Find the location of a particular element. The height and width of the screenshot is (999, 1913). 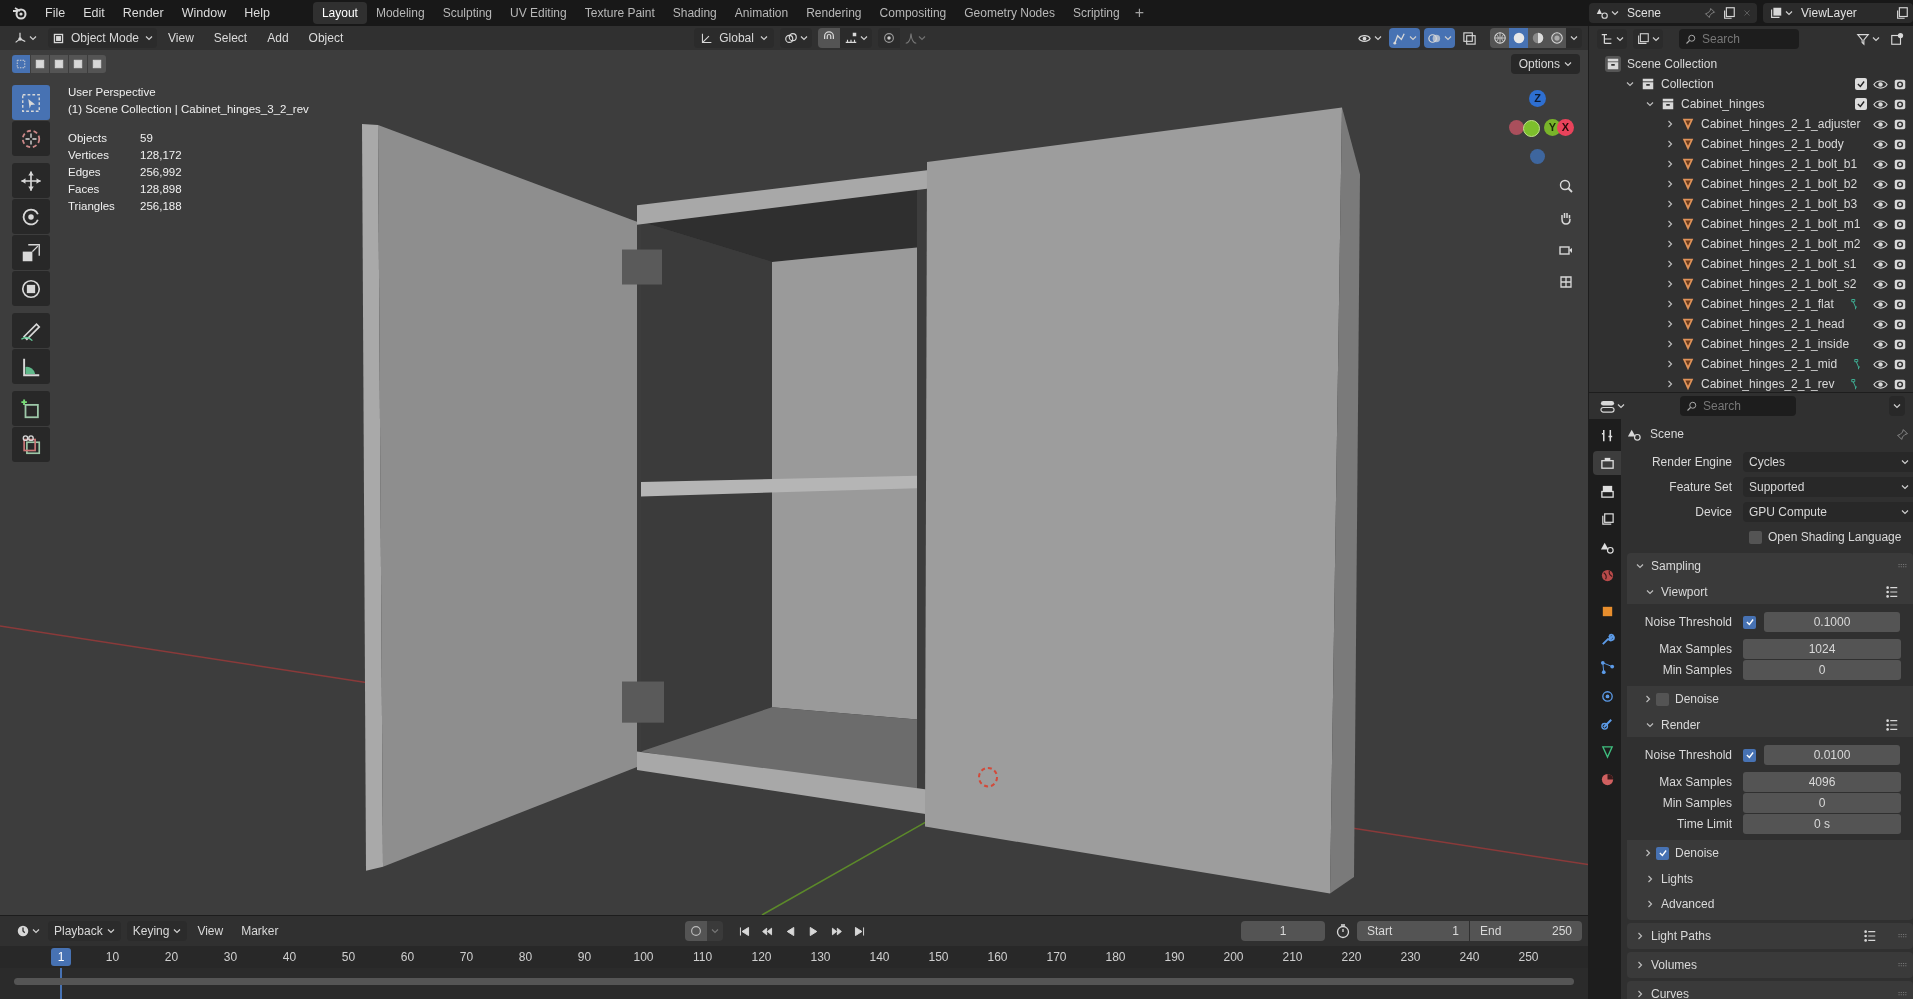

scene-selector: Scene is located at coordinates (1673, 13).